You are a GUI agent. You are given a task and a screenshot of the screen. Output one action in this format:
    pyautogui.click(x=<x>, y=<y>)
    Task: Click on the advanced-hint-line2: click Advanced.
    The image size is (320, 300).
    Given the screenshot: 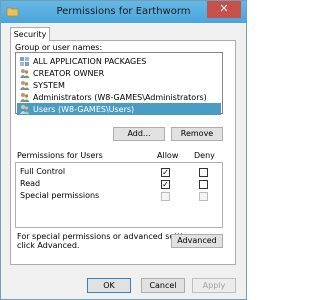 What is the action you would take?
    pyautogui.click(x=48, y=245)
    